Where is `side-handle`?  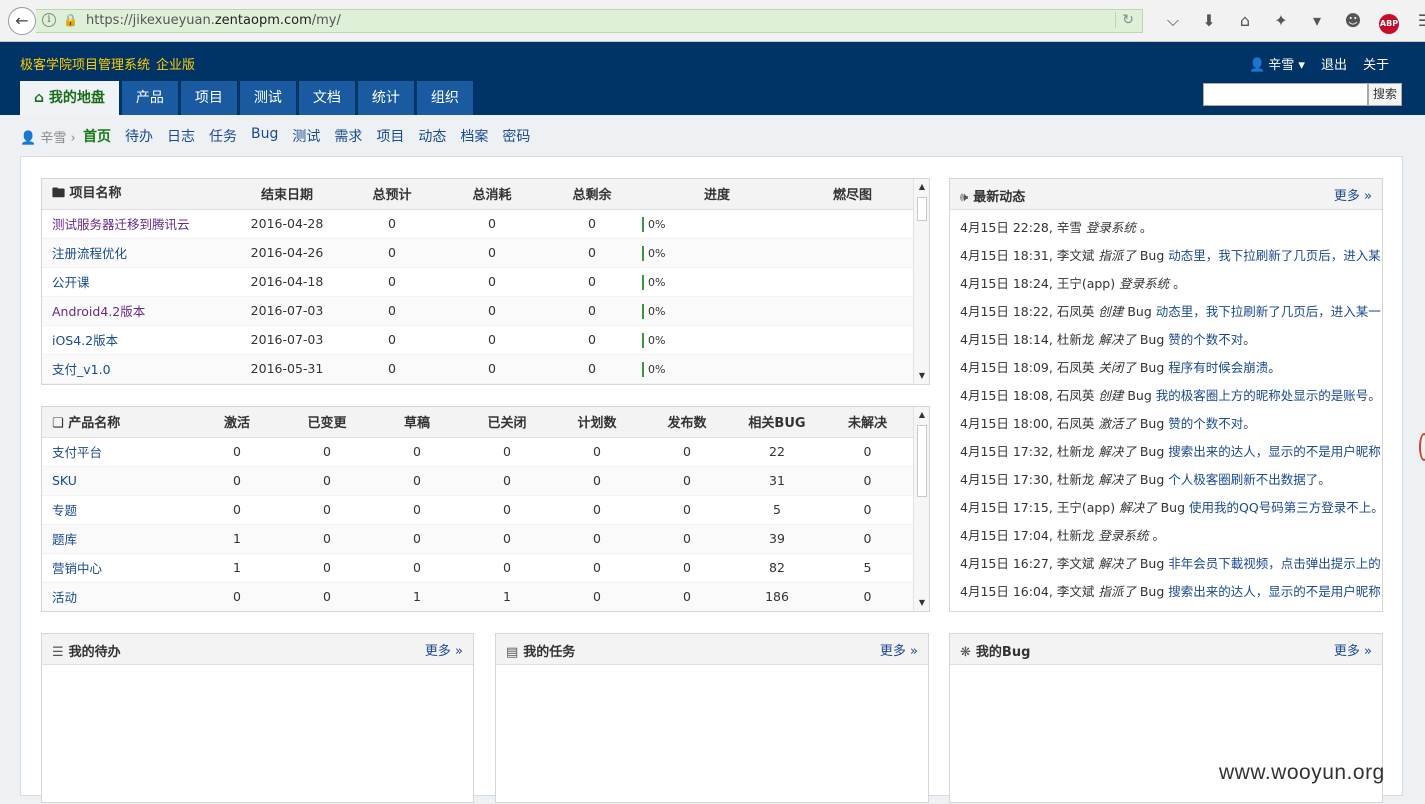 side-handle is located at coordinates (1422, 447).